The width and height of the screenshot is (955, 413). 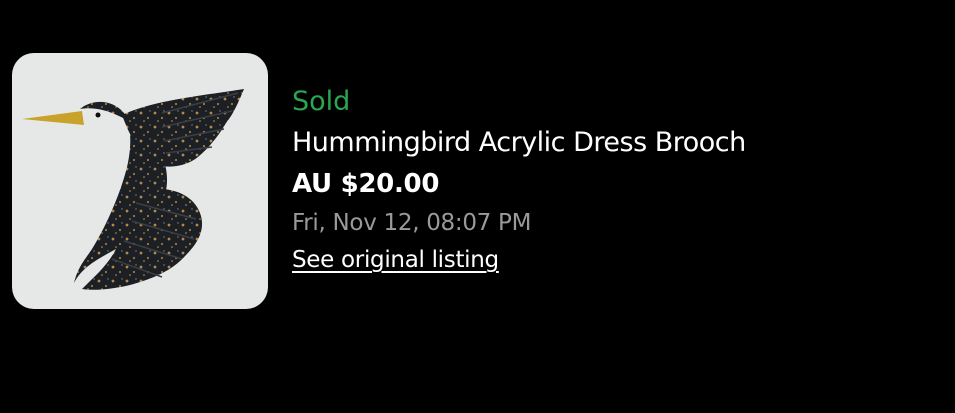 What do you see at coordinates (366, 184) in the screenshot?
I see `item-price: AU $20.00` at bounding box center [366, 184].